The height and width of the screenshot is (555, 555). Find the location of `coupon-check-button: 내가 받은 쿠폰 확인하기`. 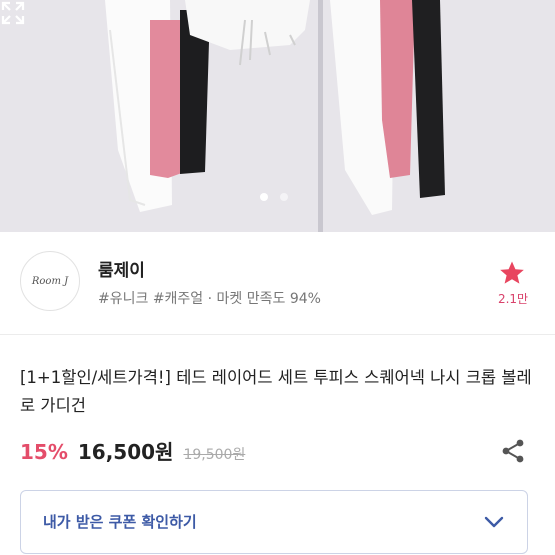

coupon-check-button: 내가 받은 쿠폰 확인하기 is located at coordinates (274, 522).